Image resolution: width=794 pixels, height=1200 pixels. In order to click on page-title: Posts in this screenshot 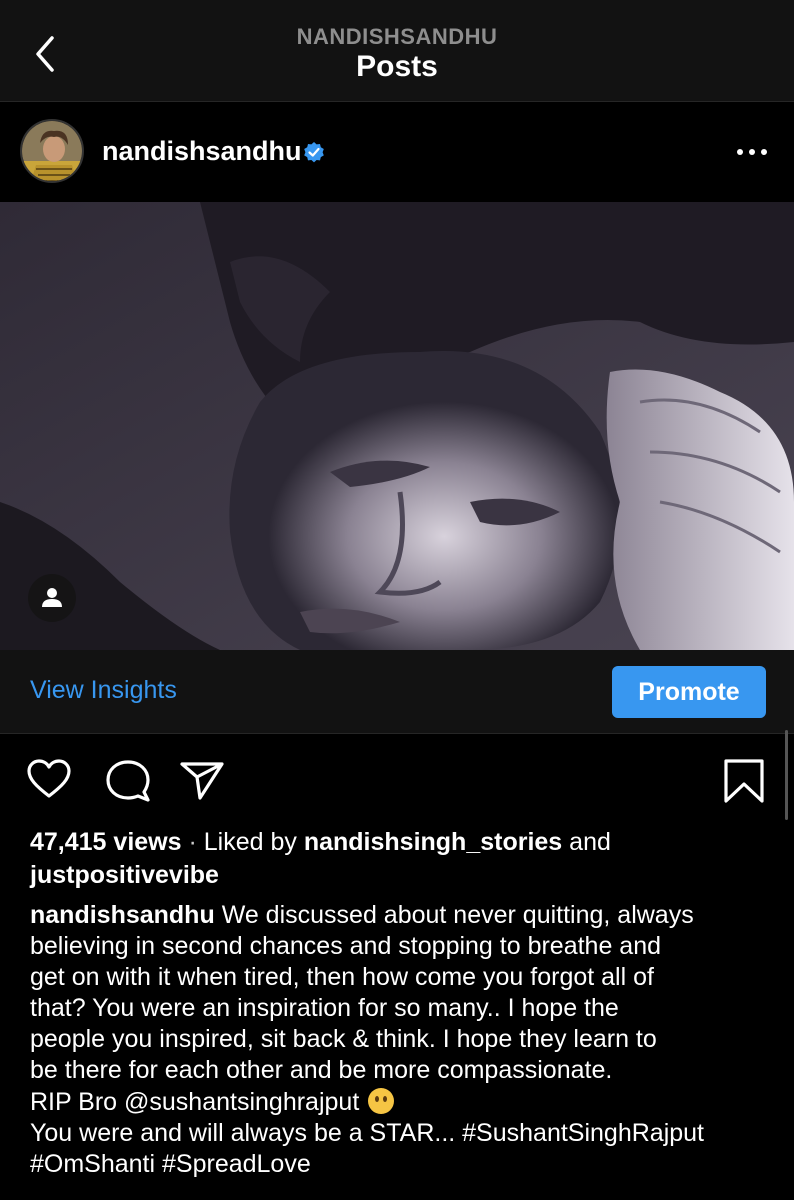, I will do `click(397, 66)`.